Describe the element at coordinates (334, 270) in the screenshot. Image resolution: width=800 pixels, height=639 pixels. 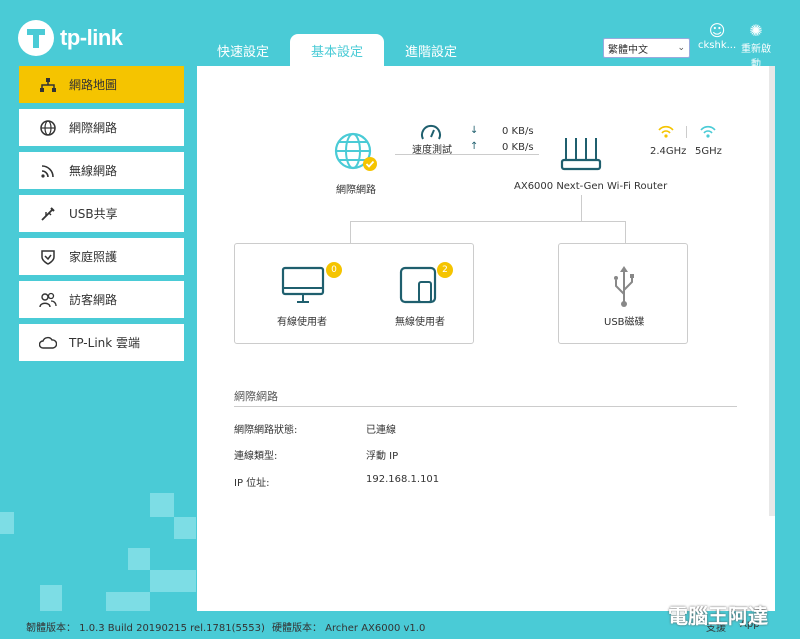
I see `wired-count-badge: 0` at that location.